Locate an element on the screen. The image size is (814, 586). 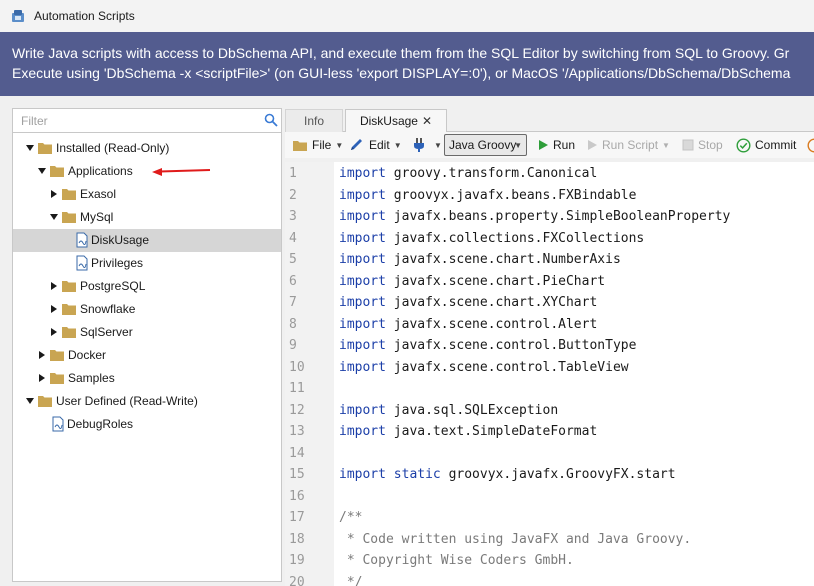
line-number: 19 is located at coordinates (297, 560).